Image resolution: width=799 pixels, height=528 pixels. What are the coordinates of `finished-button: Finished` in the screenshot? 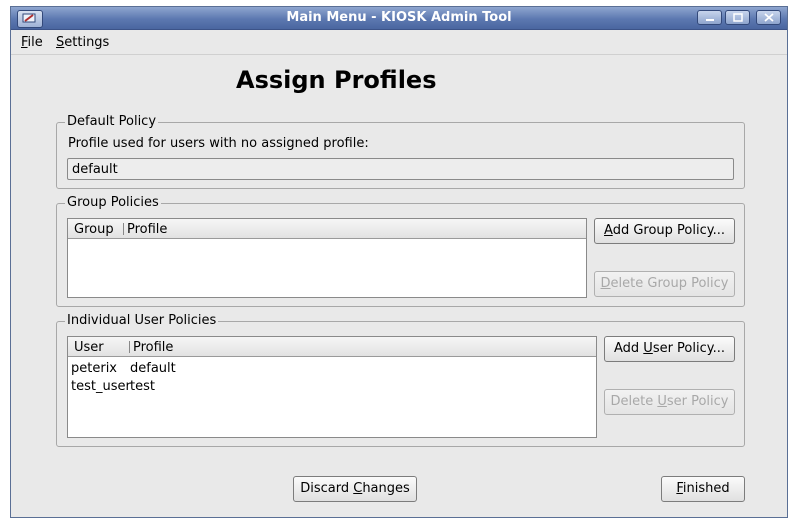 It's located at (703, 489).